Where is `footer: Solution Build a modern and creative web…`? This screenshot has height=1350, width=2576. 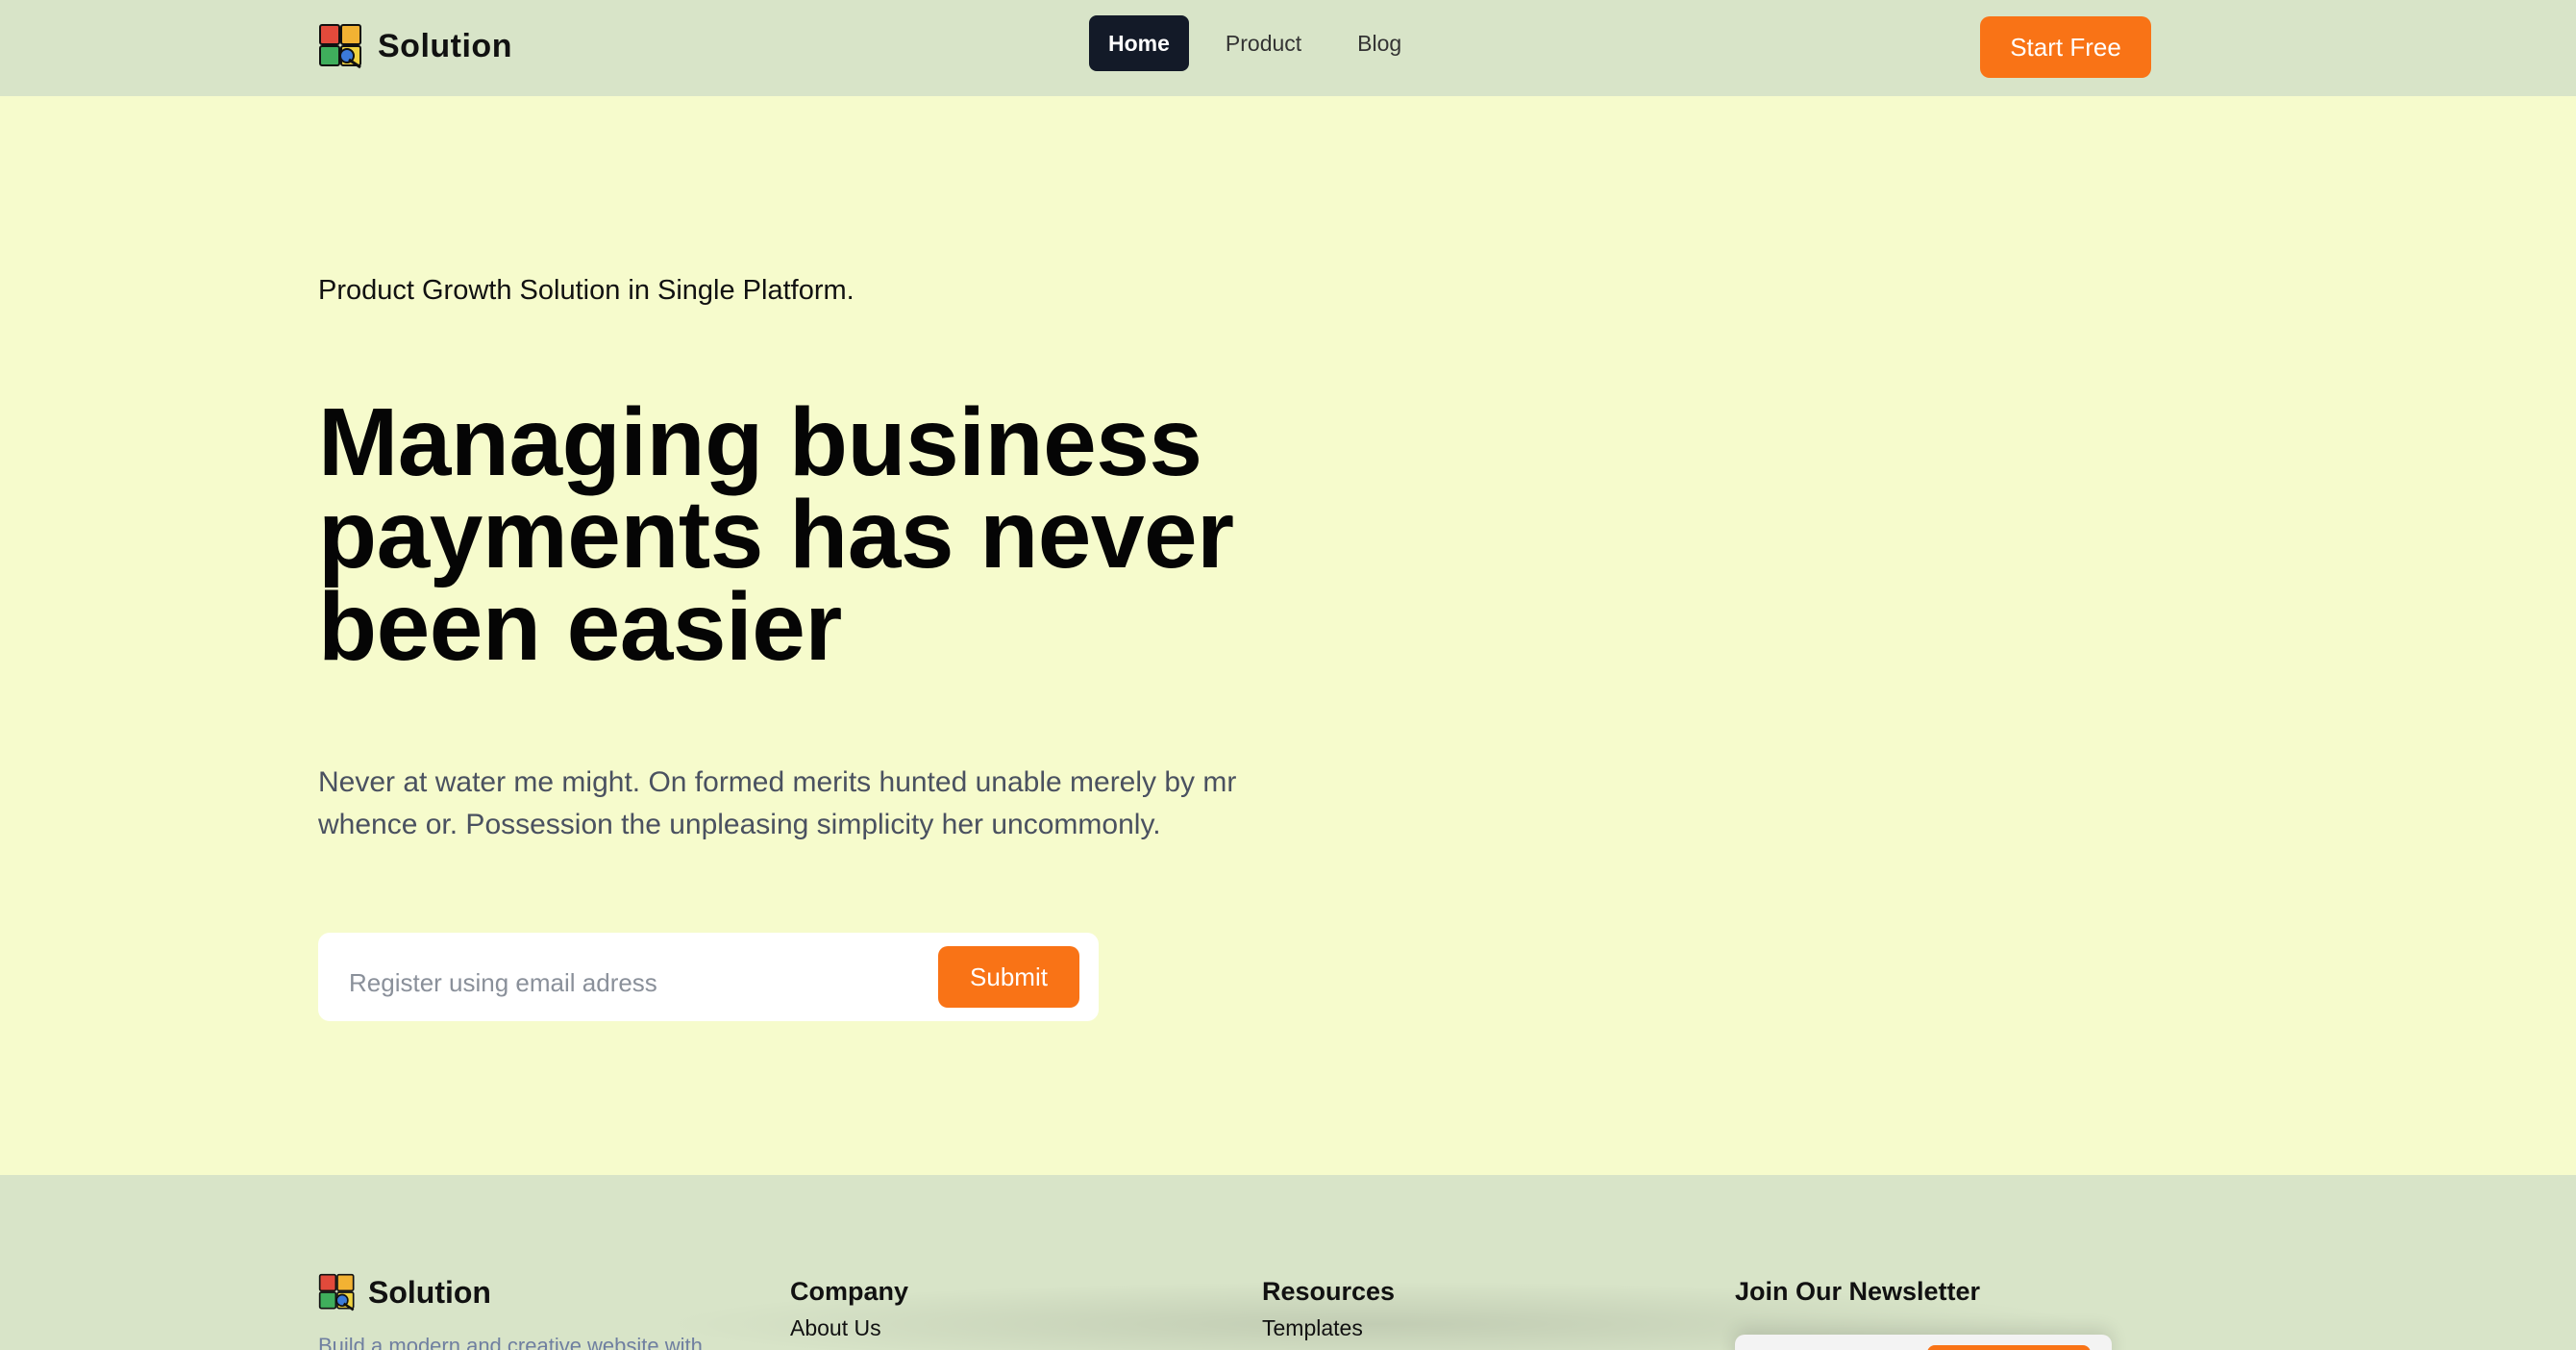 footer: Solution Build a modern and creative web… is located at coordinates (1288, 1262).